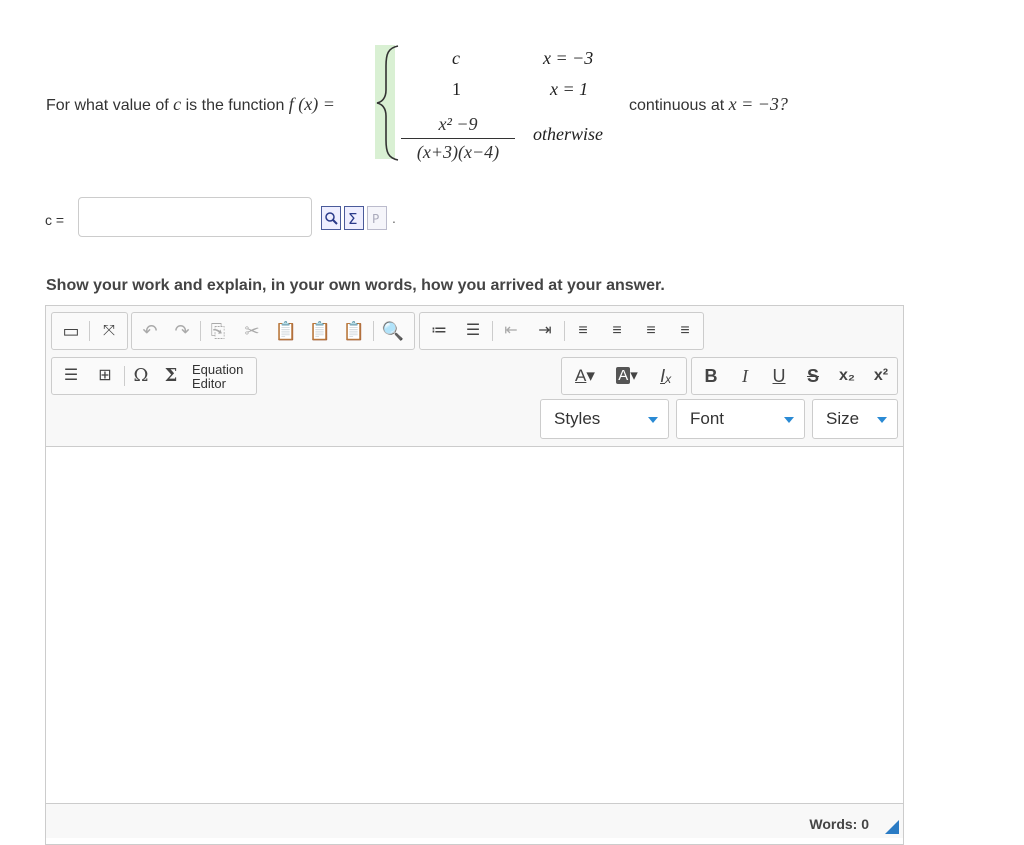 The image size is (1024, 845). Describe the element at coordinates (354, 331) in the screenshot. I see `paste-word-icon: 📋` at that location.